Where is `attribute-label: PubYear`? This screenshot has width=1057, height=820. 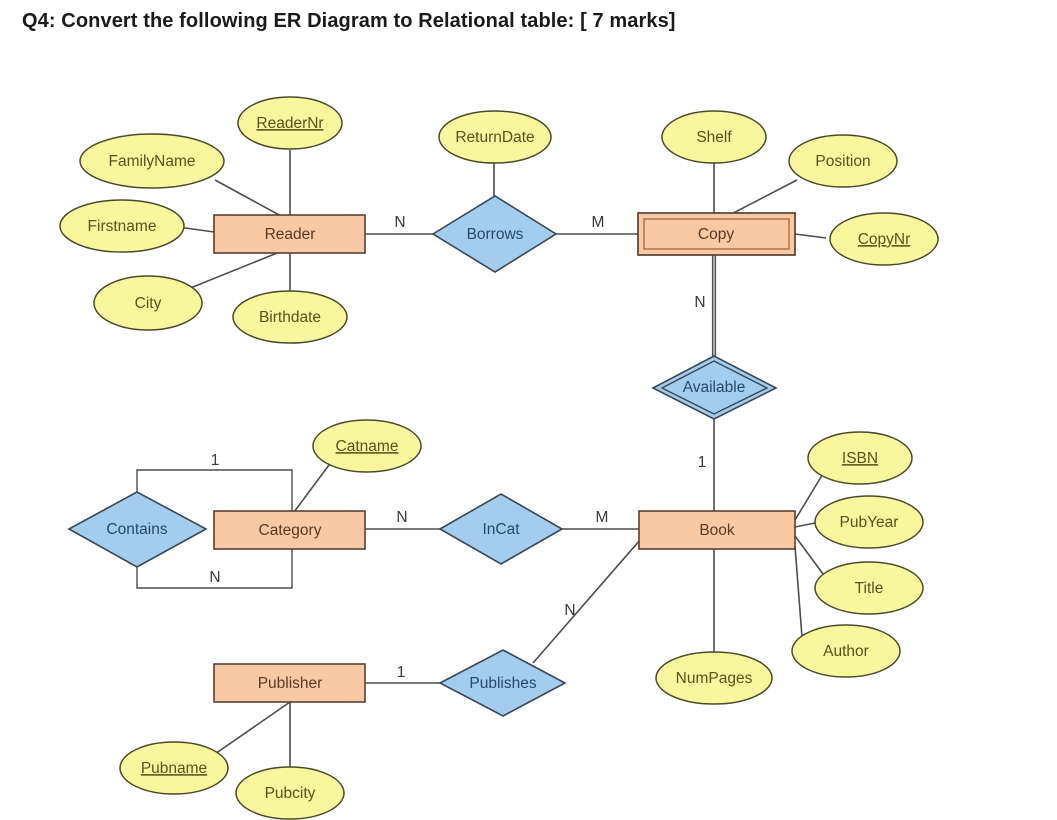 attribute-label: PubYear is located at coordinates (869, 522).